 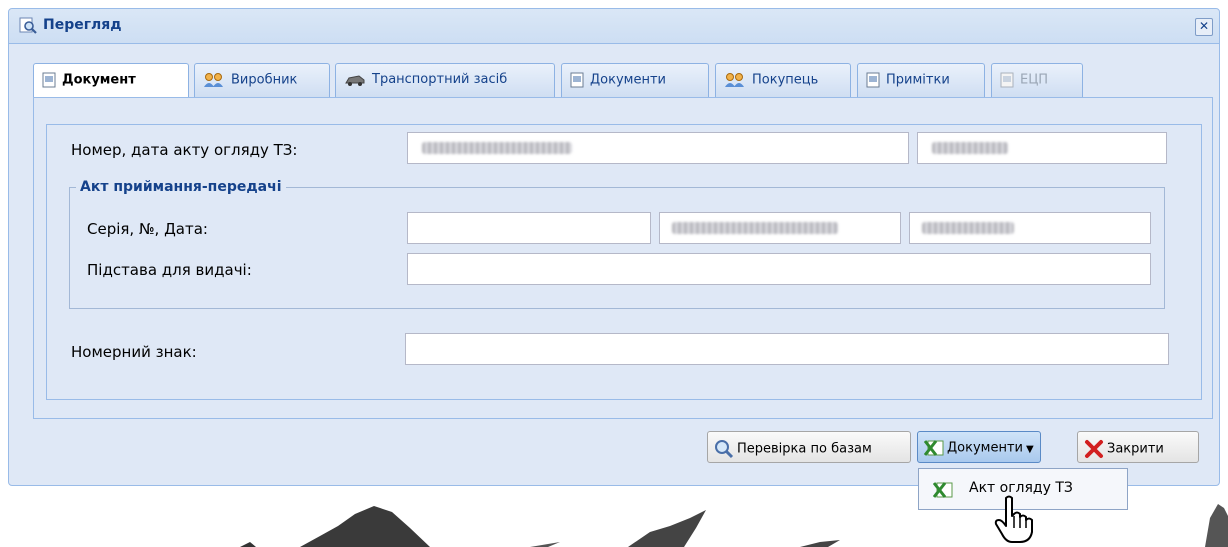 I want to click on tab-manufacturer: Виробник, so click(x=262, y=80).